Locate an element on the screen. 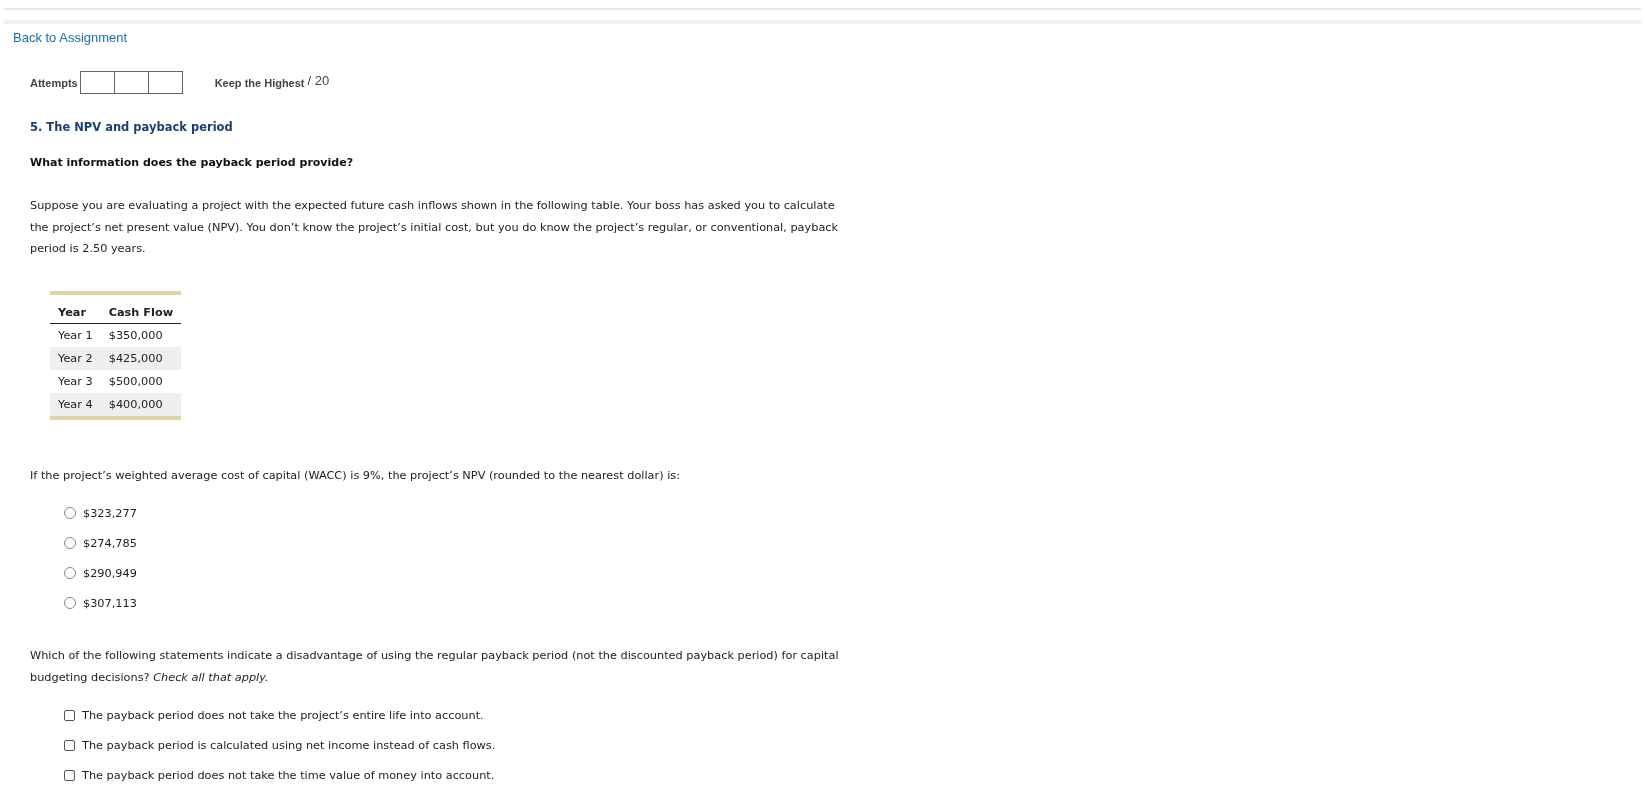 The width and height of the screenshot is (1645, 806). subheading: What information does the payback period provide? is located at coordinates (192, 162).